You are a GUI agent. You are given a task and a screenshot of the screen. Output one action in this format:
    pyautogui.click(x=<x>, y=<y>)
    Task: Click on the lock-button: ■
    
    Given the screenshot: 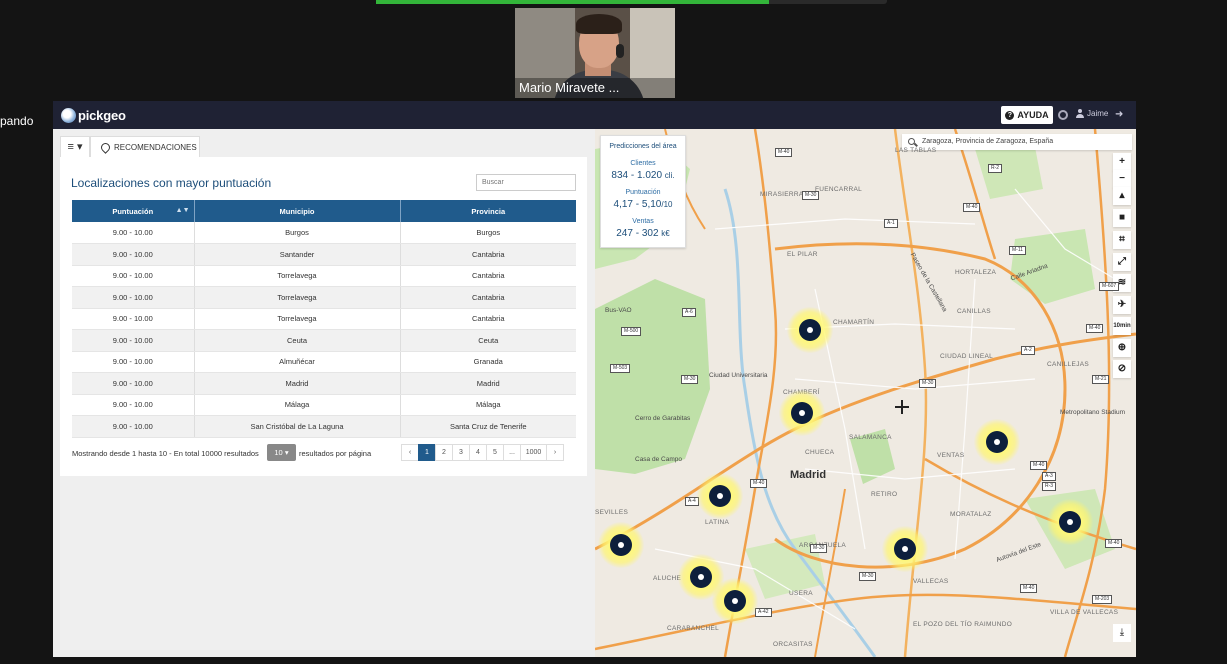 What is the action you would take?
    pyautogui.click(x=1122, y=218)
    